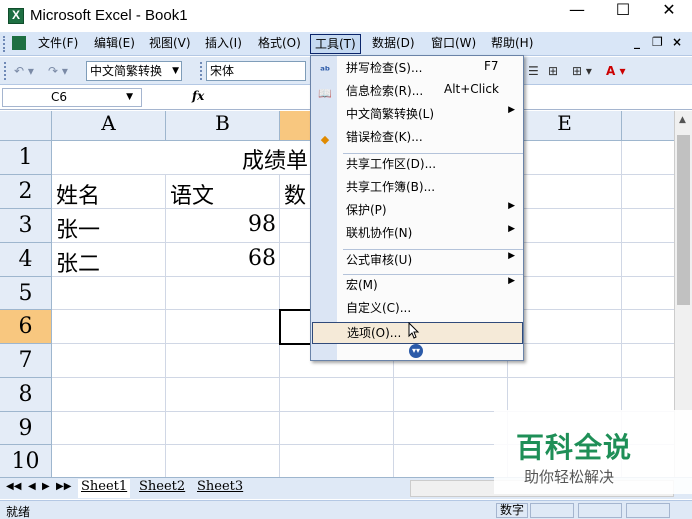  What do you see at coordinates (582, 71) in the screenshot?
I see `borders-icon: ⊞ ▾` at bounding box center [582, 71].